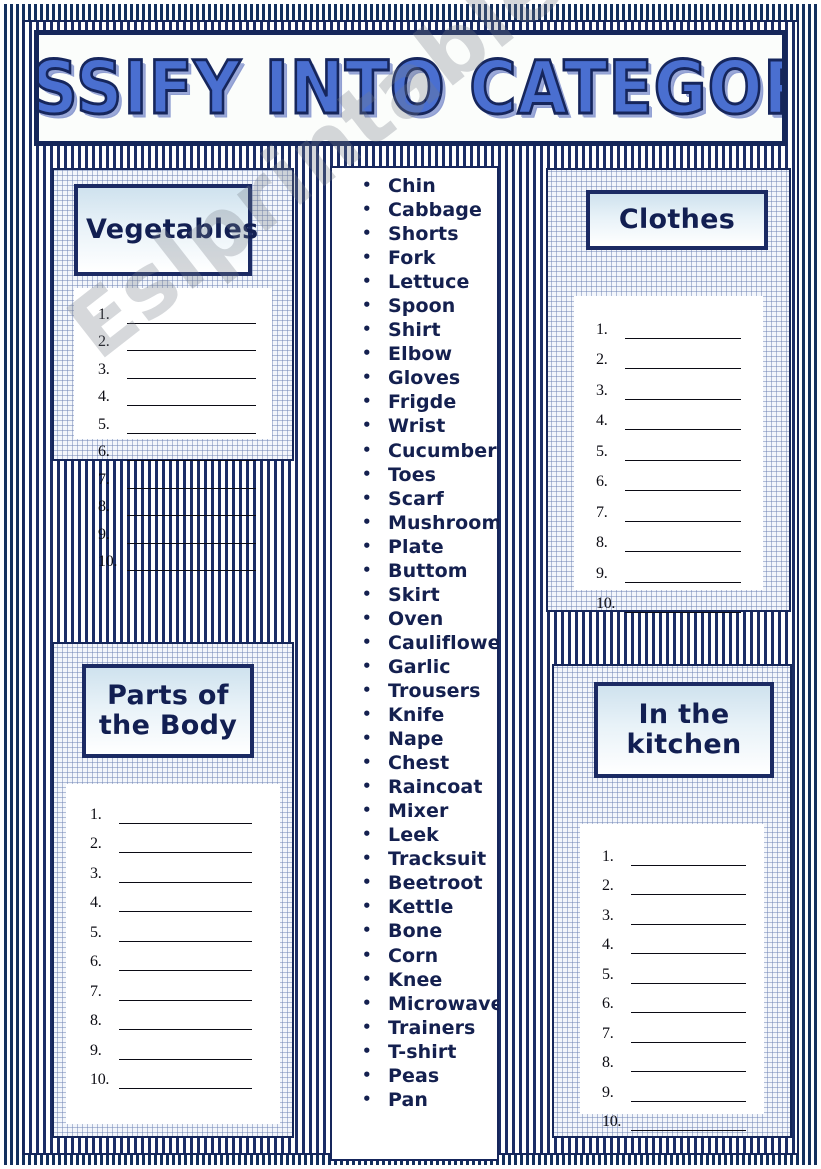  What do you see at coordinates (427, 233) in the screenshot?
I see `word-bank-item: Shorts` at bounding box center [427, 233].